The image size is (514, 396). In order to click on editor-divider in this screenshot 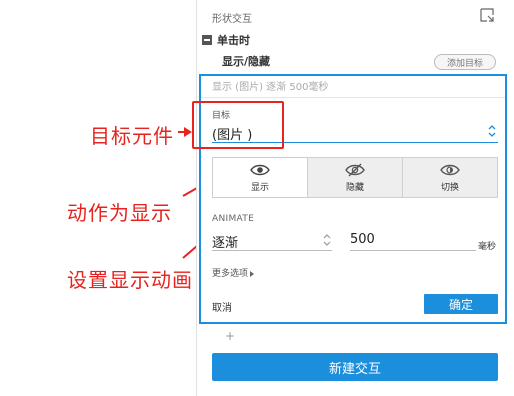, I will do `click(353, 97)`.